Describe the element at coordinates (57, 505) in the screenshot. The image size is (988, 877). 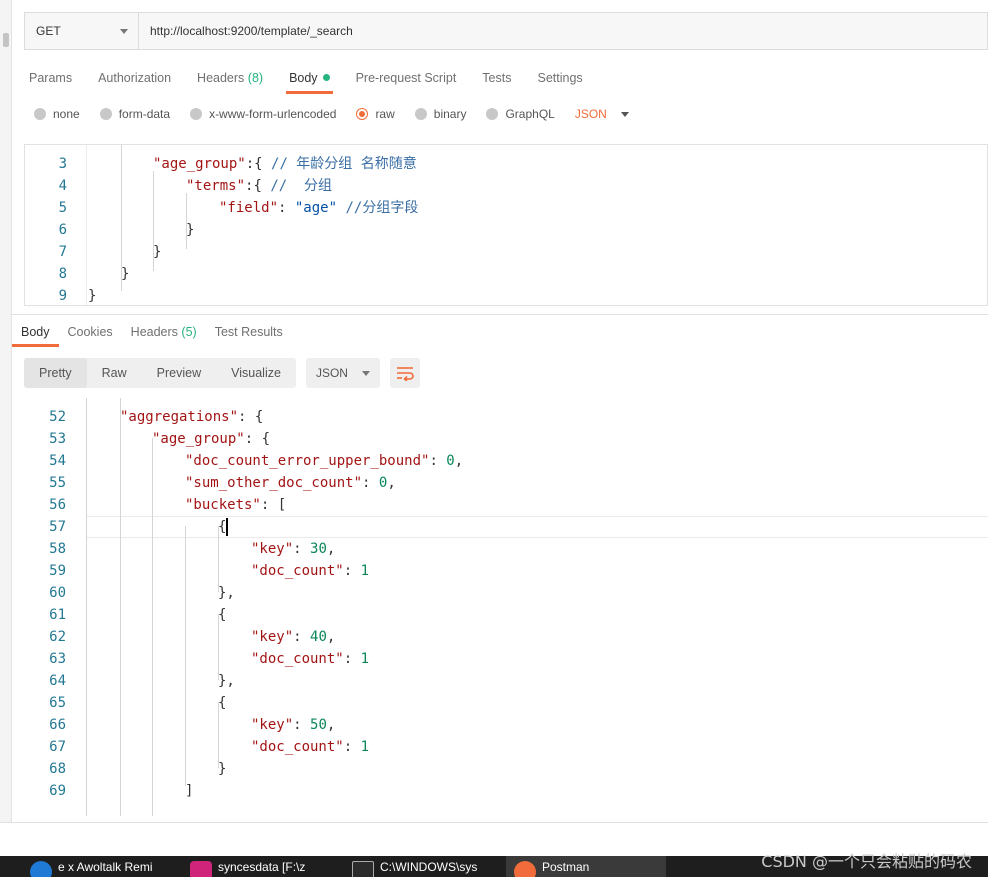
I see `line-number: 56` at that location.